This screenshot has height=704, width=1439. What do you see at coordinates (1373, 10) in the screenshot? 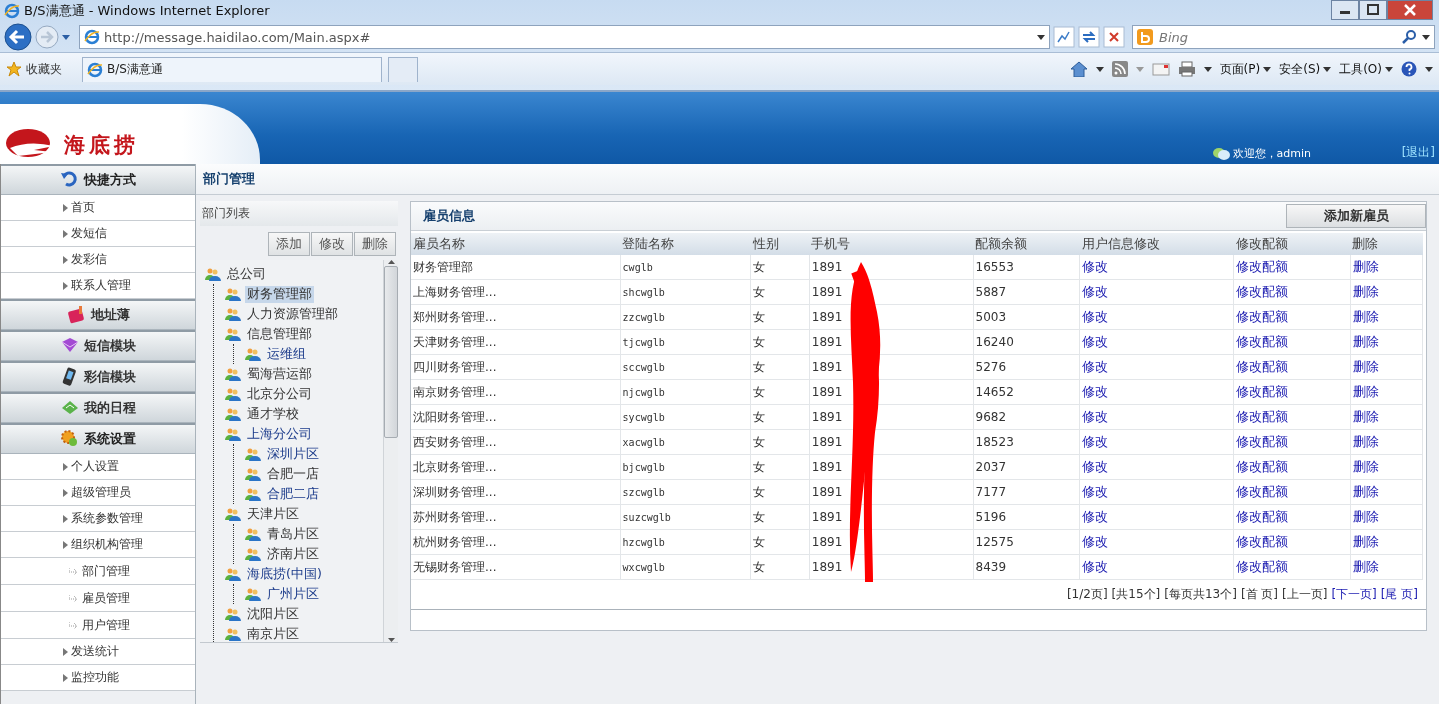
I see `maximize-icon` at bounding box center [1373, 10].